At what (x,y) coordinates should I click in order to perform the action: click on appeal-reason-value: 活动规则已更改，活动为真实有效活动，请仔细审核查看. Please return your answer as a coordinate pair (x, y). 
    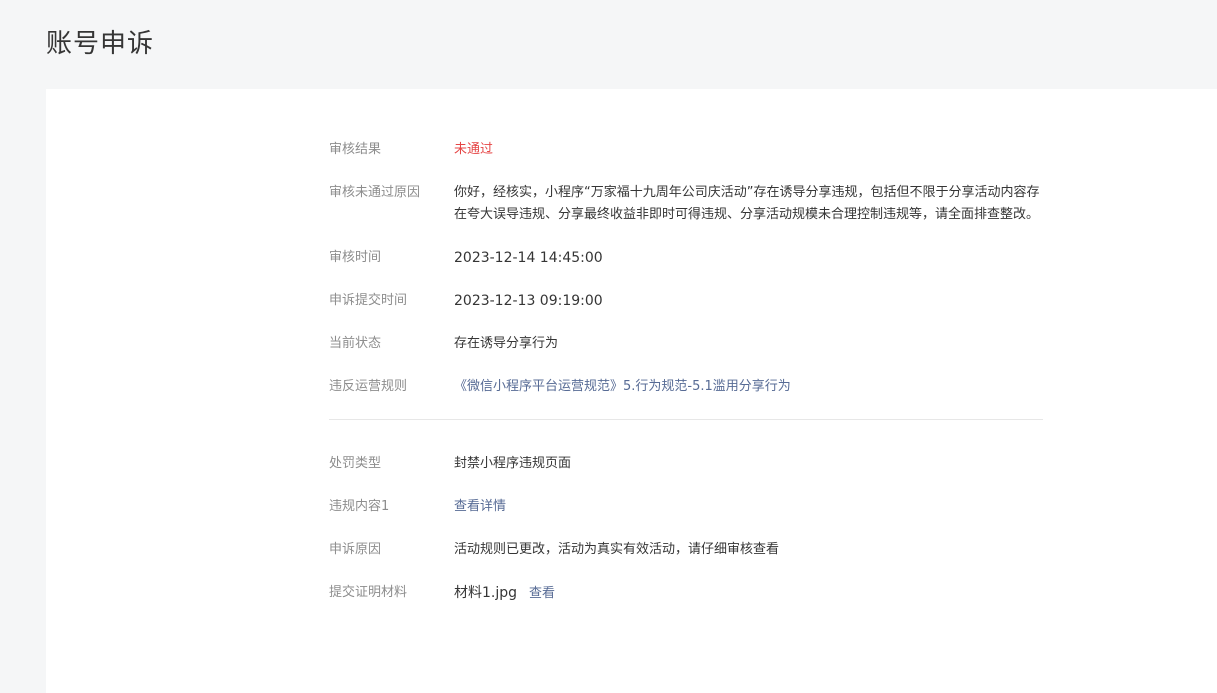
    Looking at the image, I should click on (617, 549).